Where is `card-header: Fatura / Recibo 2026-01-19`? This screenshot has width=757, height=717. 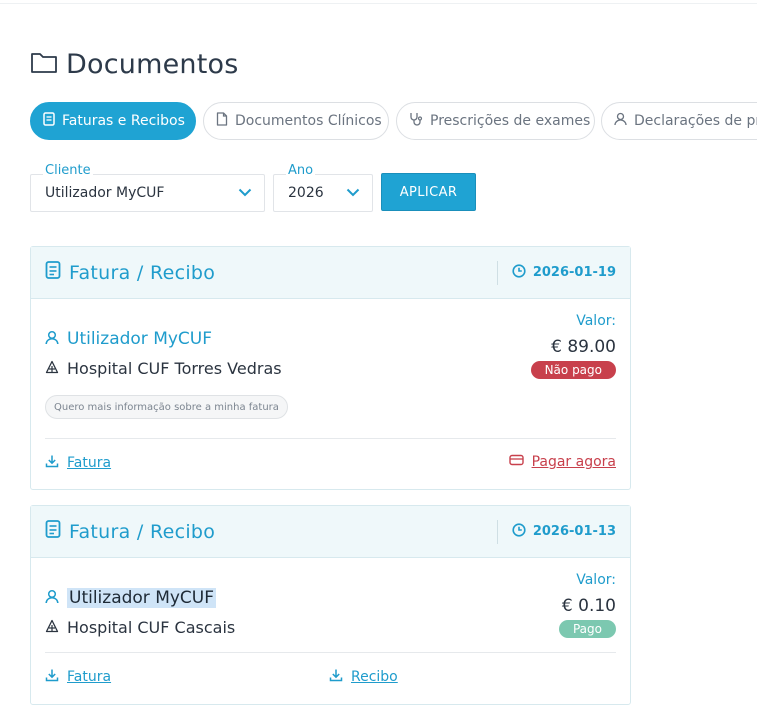
card-header: Fatura / Recibo 2026-01-19 is located at coordinates (330, 273).